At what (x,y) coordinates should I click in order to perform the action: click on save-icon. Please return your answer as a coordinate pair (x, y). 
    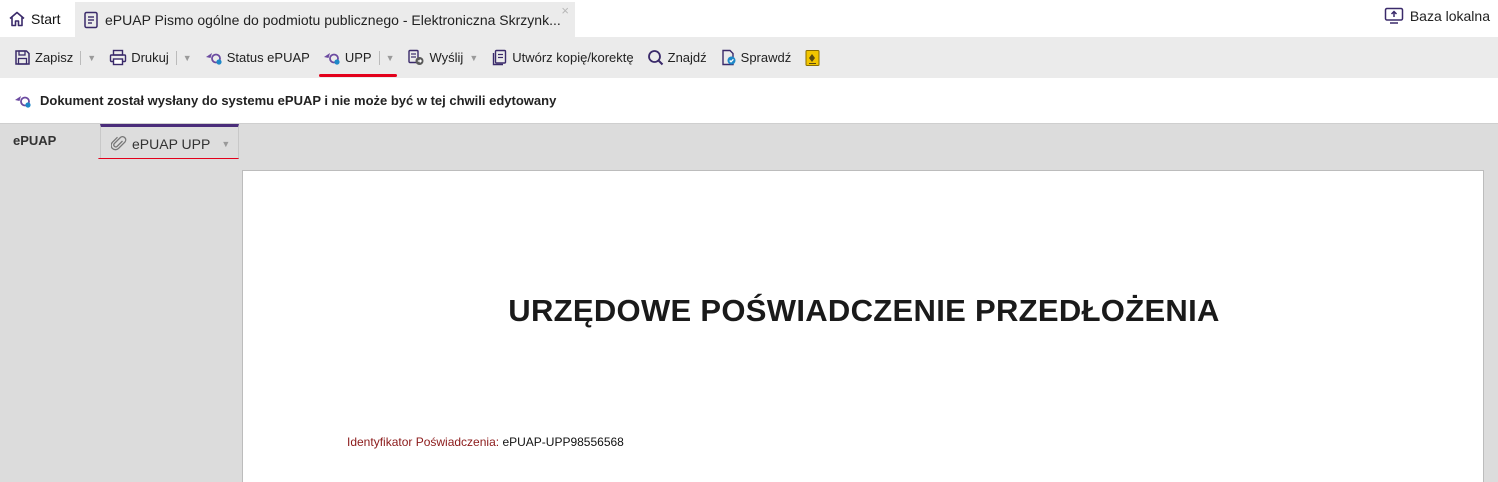
    Looking at the image, I should click on (22, 57).